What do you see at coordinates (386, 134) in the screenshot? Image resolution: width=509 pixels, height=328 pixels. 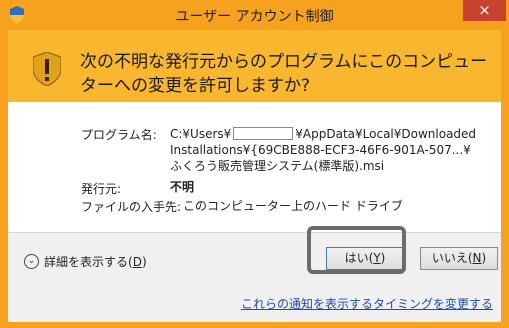 I see `program-path-end: ¥AppData¥Local¥Downloaded` at bounding box center [386, 134].